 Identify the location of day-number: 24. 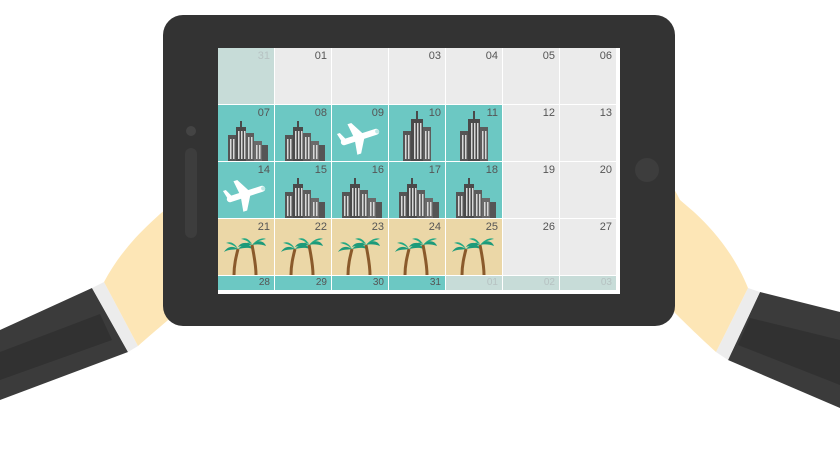
(434, 227).